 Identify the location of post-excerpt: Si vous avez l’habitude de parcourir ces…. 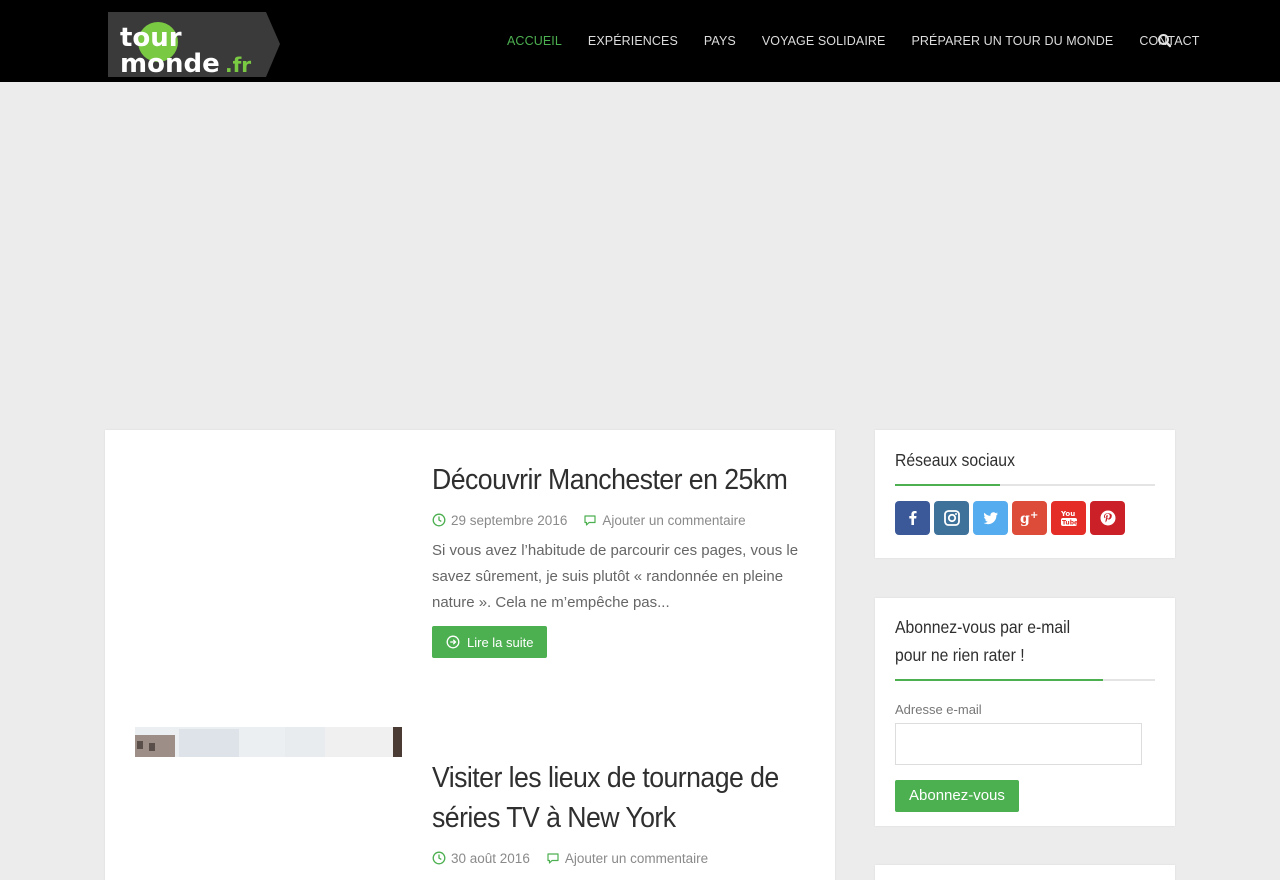
(615, 576).